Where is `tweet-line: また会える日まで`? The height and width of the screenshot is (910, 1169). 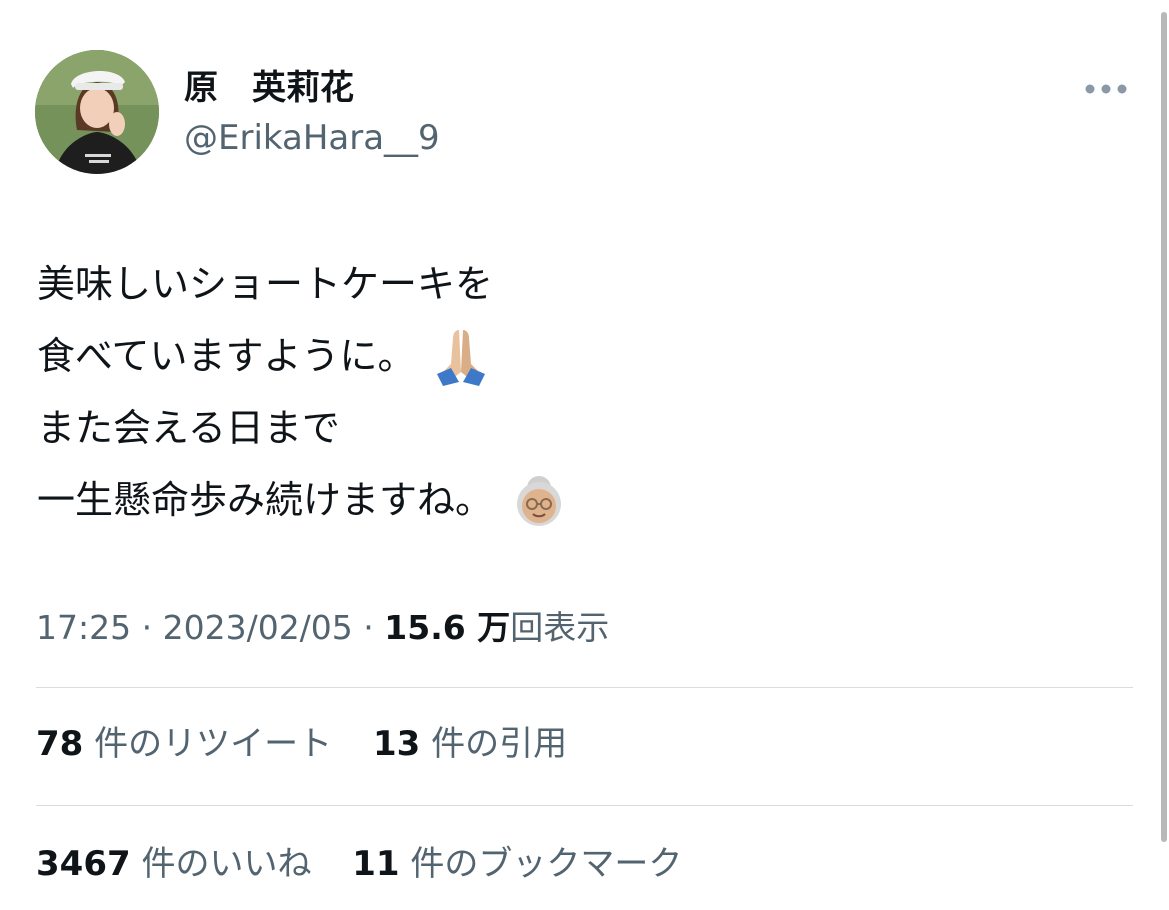 tweet-line: また会える日まで is located at coordinates (188, 428).